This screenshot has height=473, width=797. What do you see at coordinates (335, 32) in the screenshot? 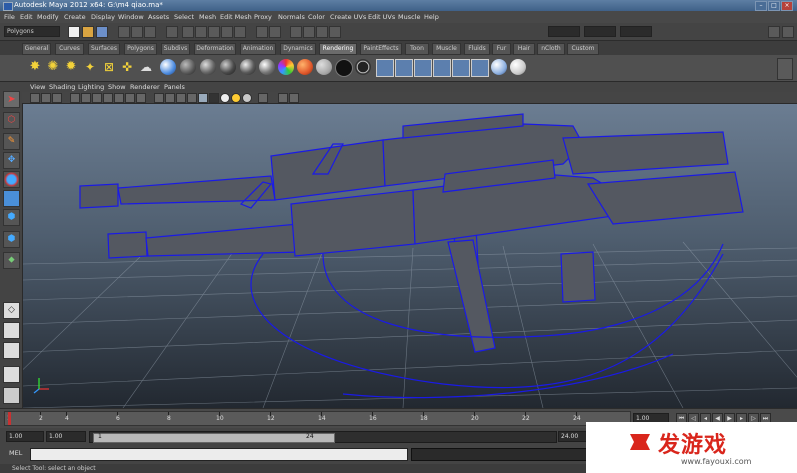
I see `render-settings-icon` at bounding box center [335, 32].